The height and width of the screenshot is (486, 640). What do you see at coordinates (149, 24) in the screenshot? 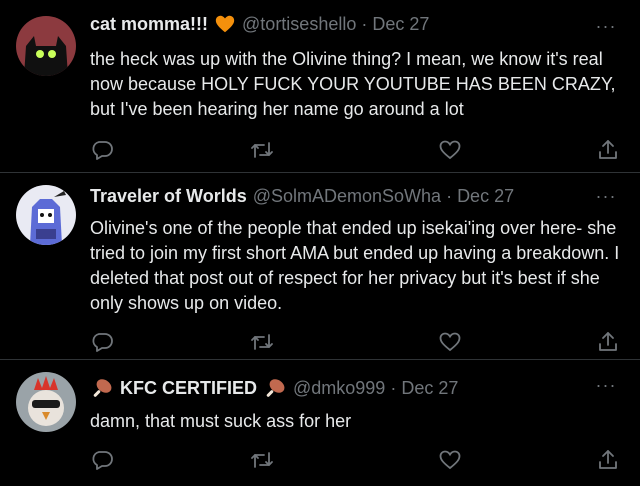
I see `author-name: cat momma!!!` at bounding box center [149, 24].